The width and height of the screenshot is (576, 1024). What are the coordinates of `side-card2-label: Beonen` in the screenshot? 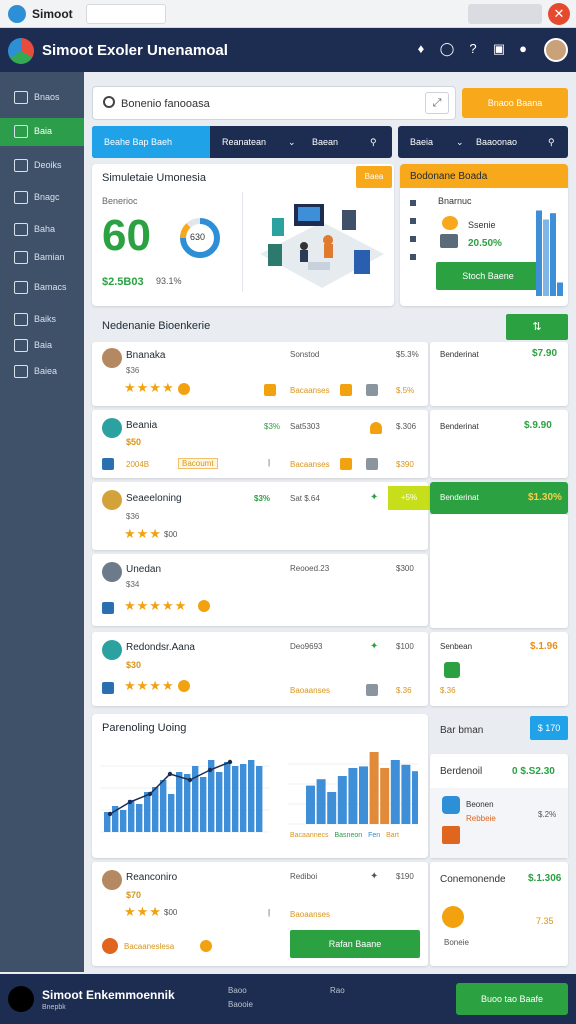 It's located at (480, 804).